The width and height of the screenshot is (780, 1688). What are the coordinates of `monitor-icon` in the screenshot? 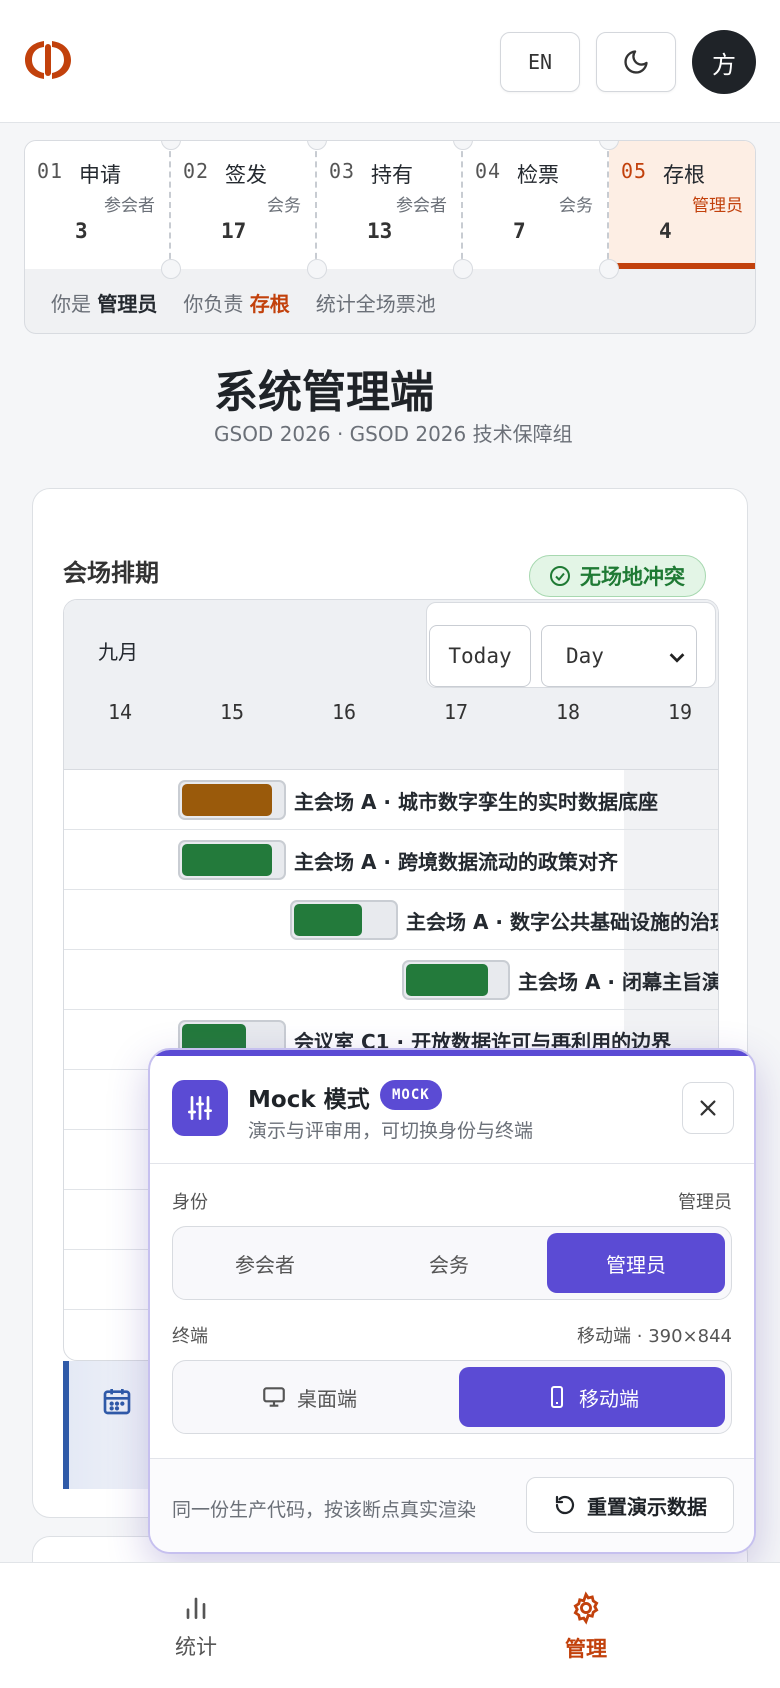 It's located at (274, 1397).